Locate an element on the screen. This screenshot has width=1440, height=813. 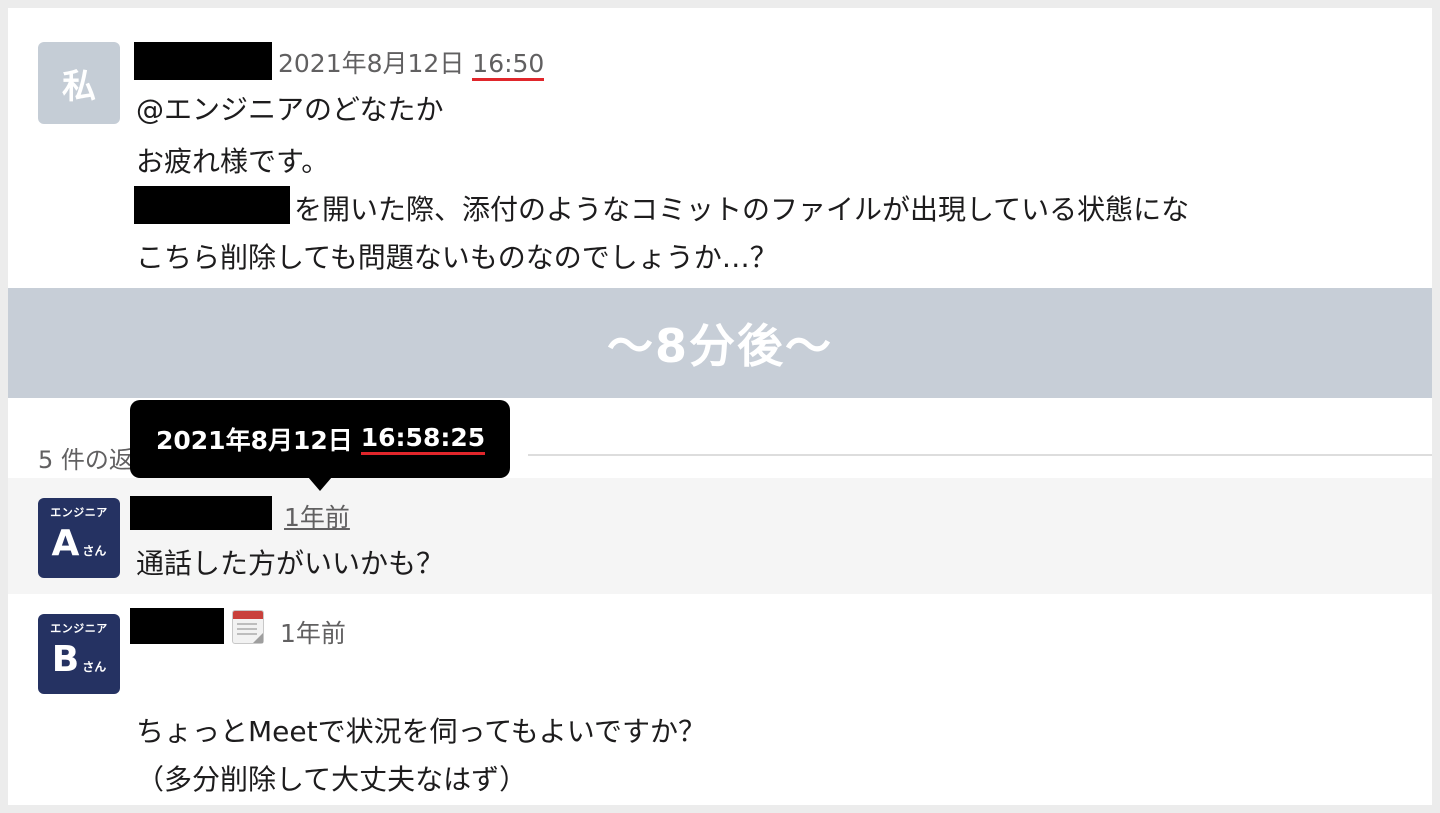
time-skip-banner: 〜8分後〜 is located at coordinates (720, 343).